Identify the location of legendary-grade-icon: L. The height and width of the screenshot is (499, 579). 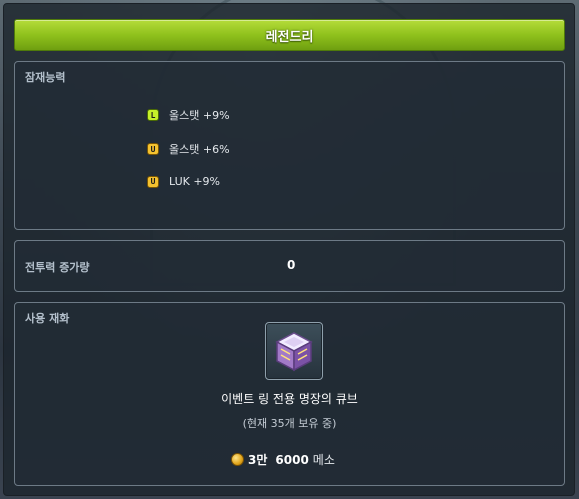
(153, 115).